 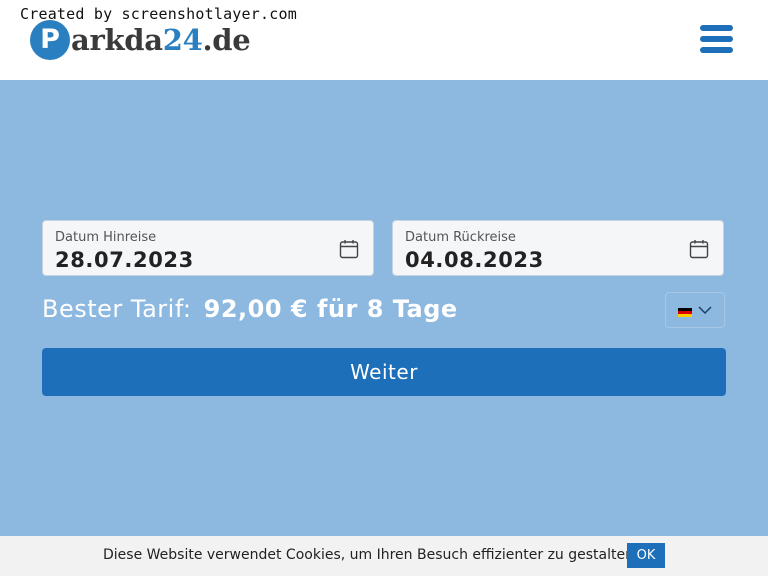 I want to click on parkda24-logo: P arkda24.de, so click(x=140, y=40).